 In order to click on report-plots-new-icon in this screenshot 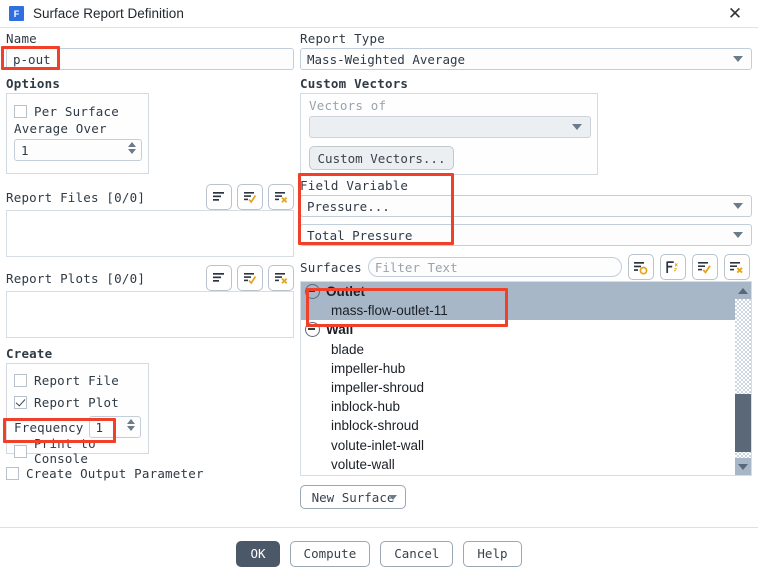, I will do `click(219, 278)`.